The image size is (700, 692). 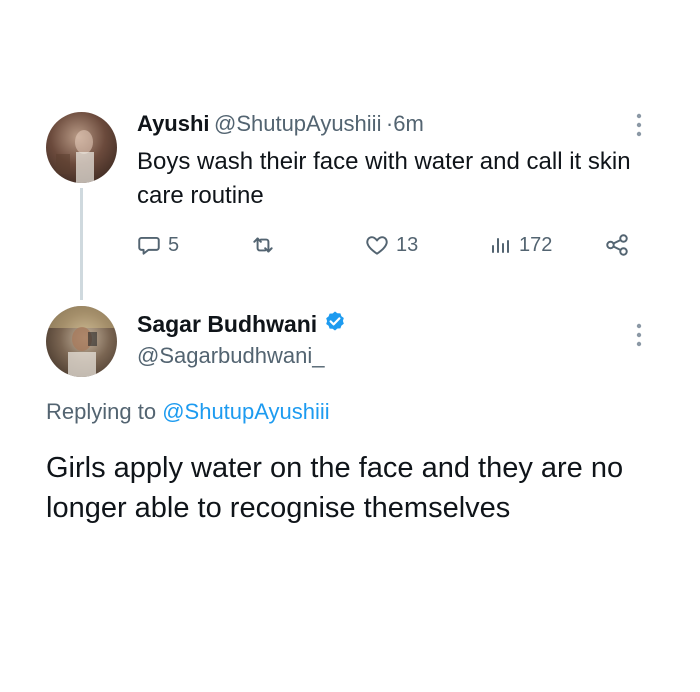 What do you see at coordinates (536, 244) in the screenshot?
I see `view-count: 172` at bounding box center [536, 244].